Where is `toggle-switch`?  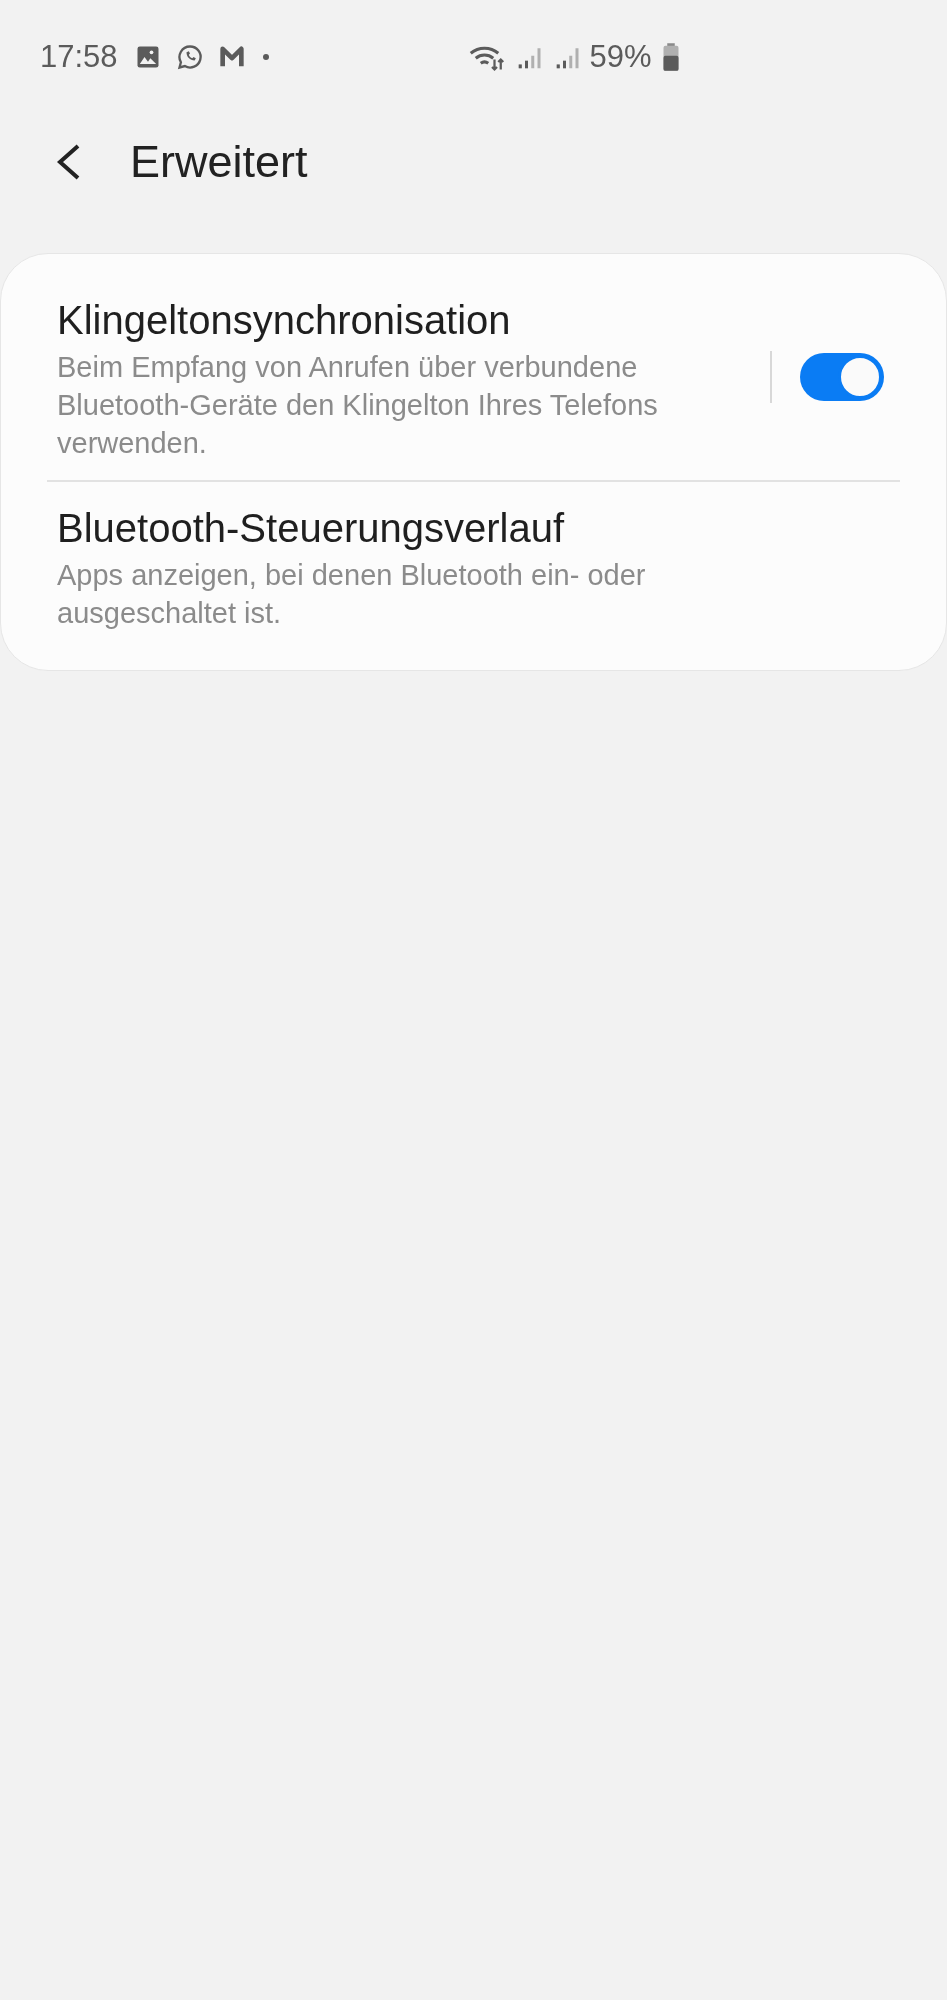
toggle-switch is located at coordinates (842, 377).